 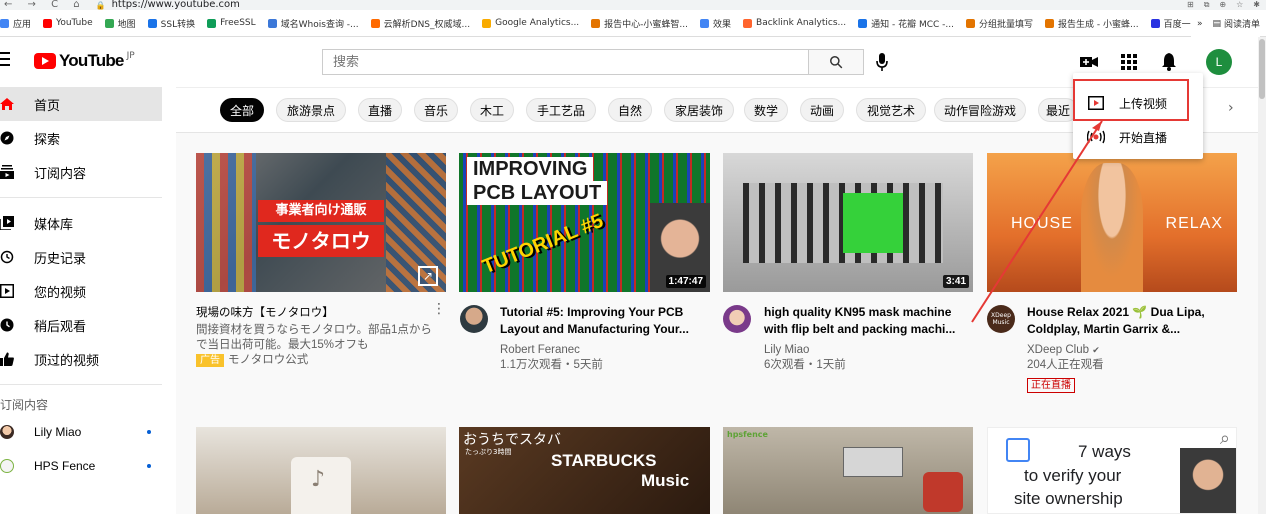 What do you see at coordinates (1207, 5) in the screenshot?
I see `share-icon: ⧉` at bounding box center [1207, 5].